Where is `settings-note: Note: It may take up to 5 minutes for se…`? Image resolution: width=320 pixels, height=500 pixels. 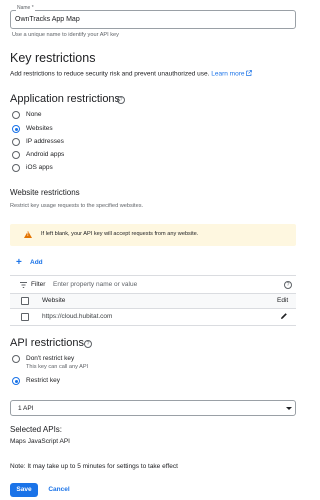
settings-note: Note: It may take up to 5 minutes for se… is located at coordinates (94, 466).